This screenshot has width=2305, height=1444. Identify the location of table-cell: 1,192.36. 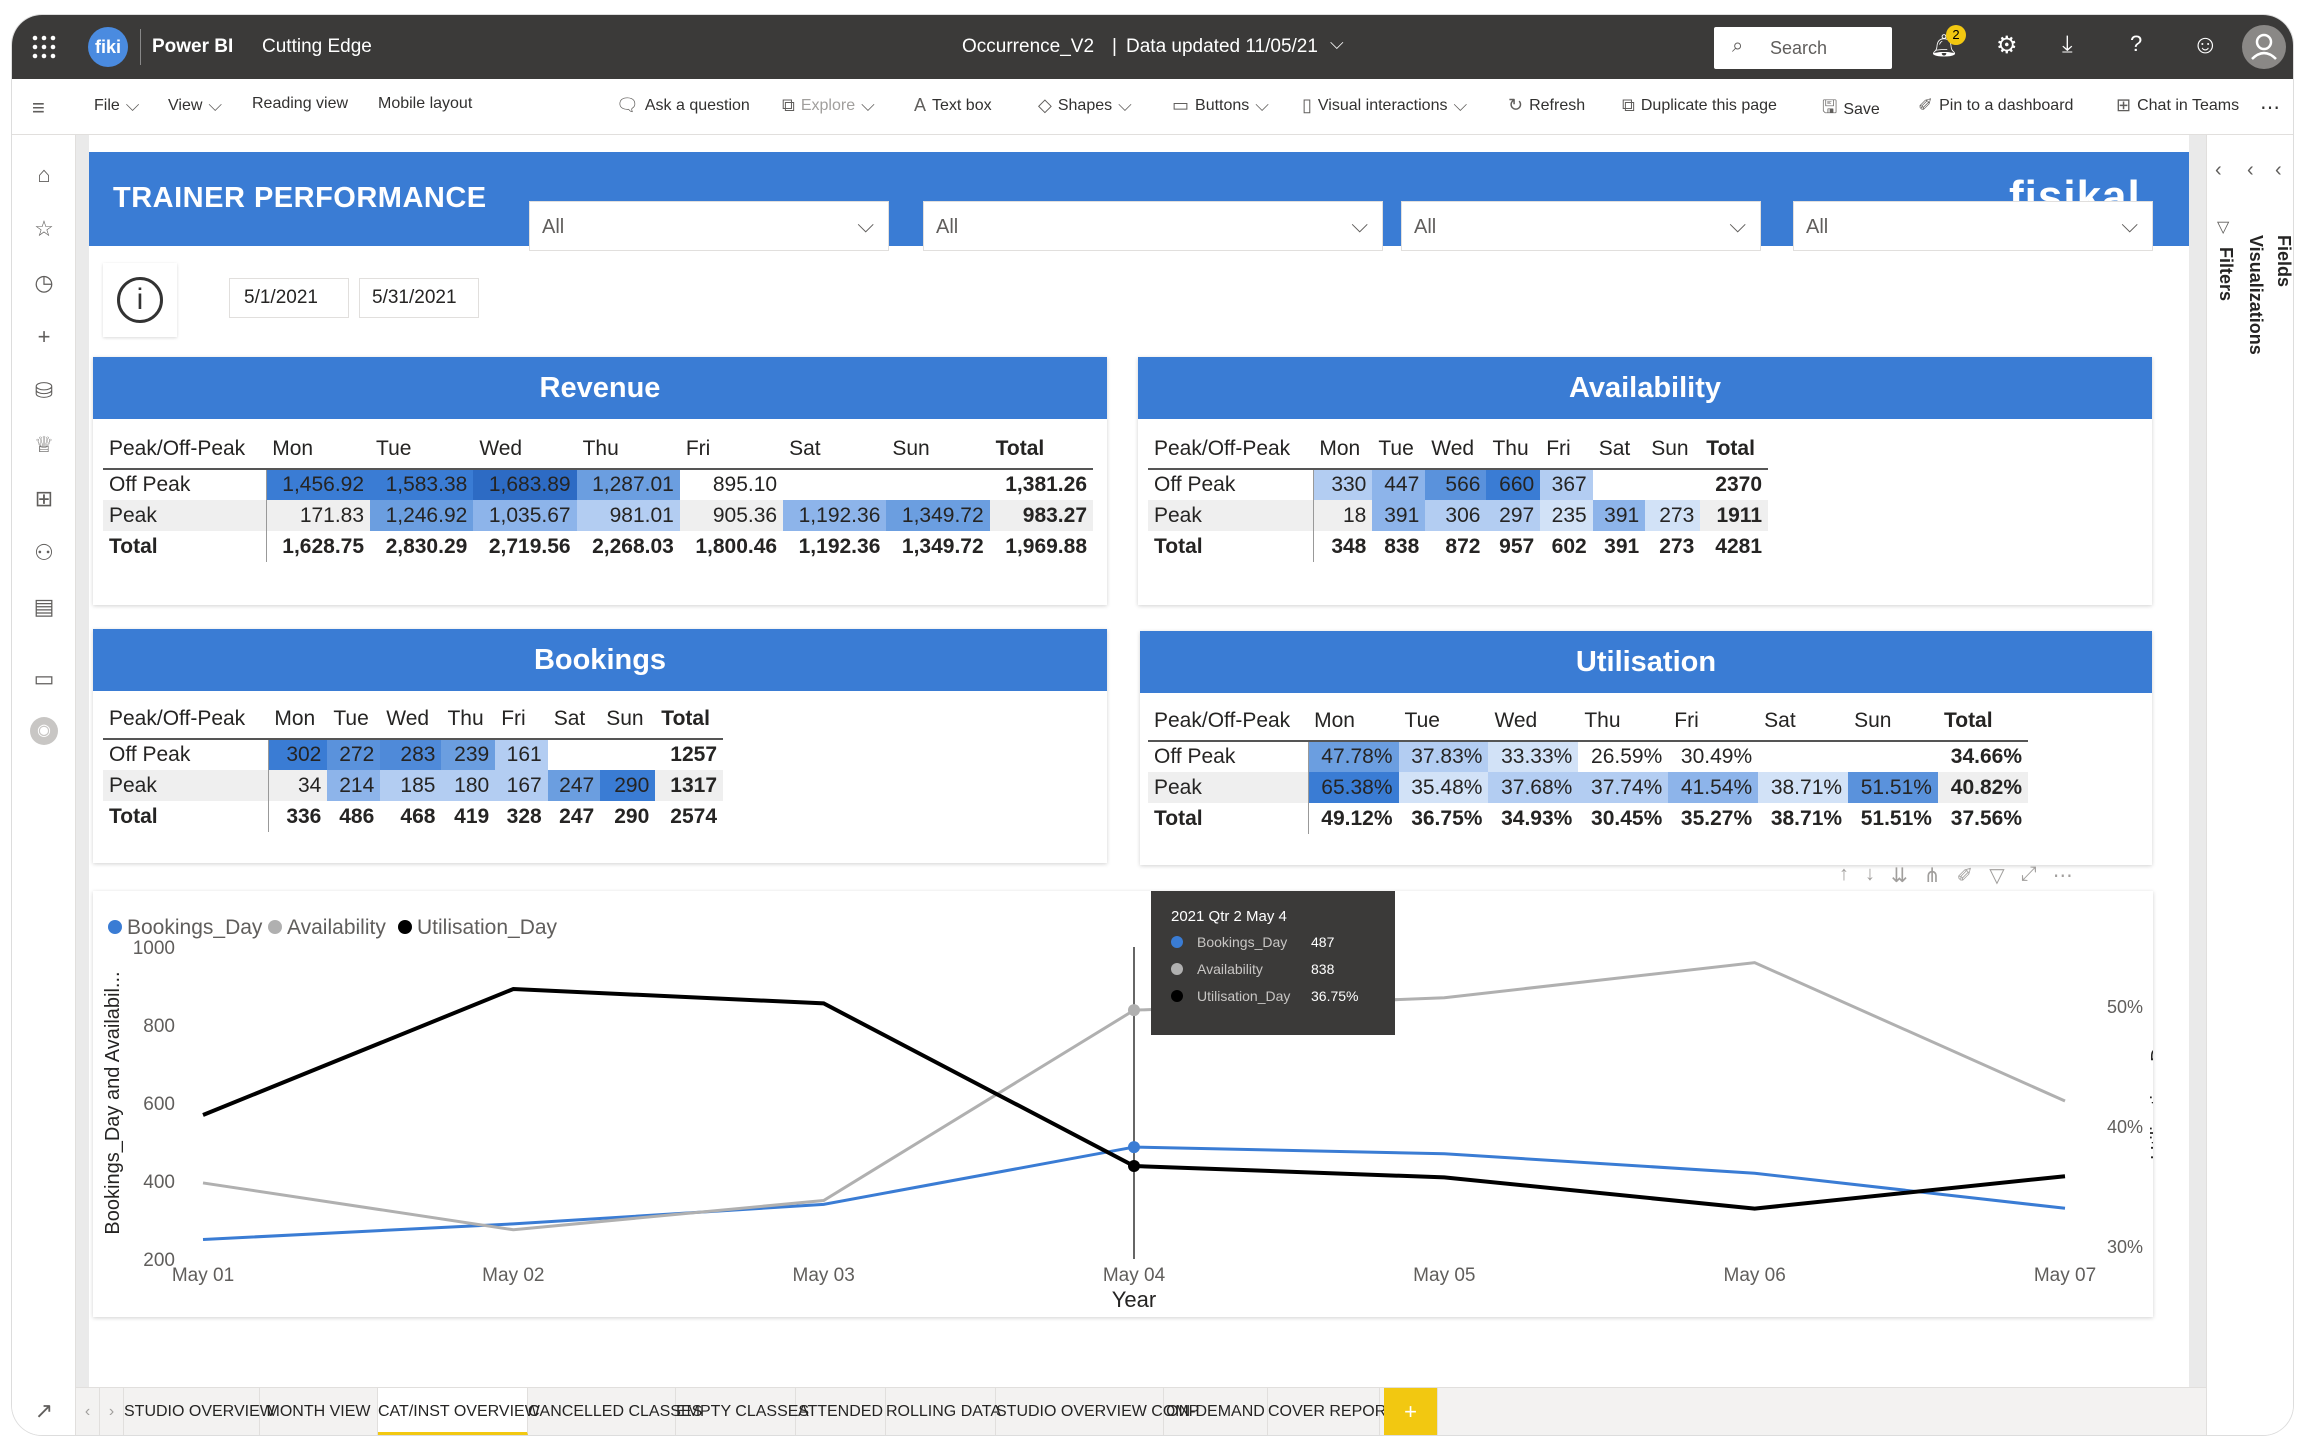
(835, 515).